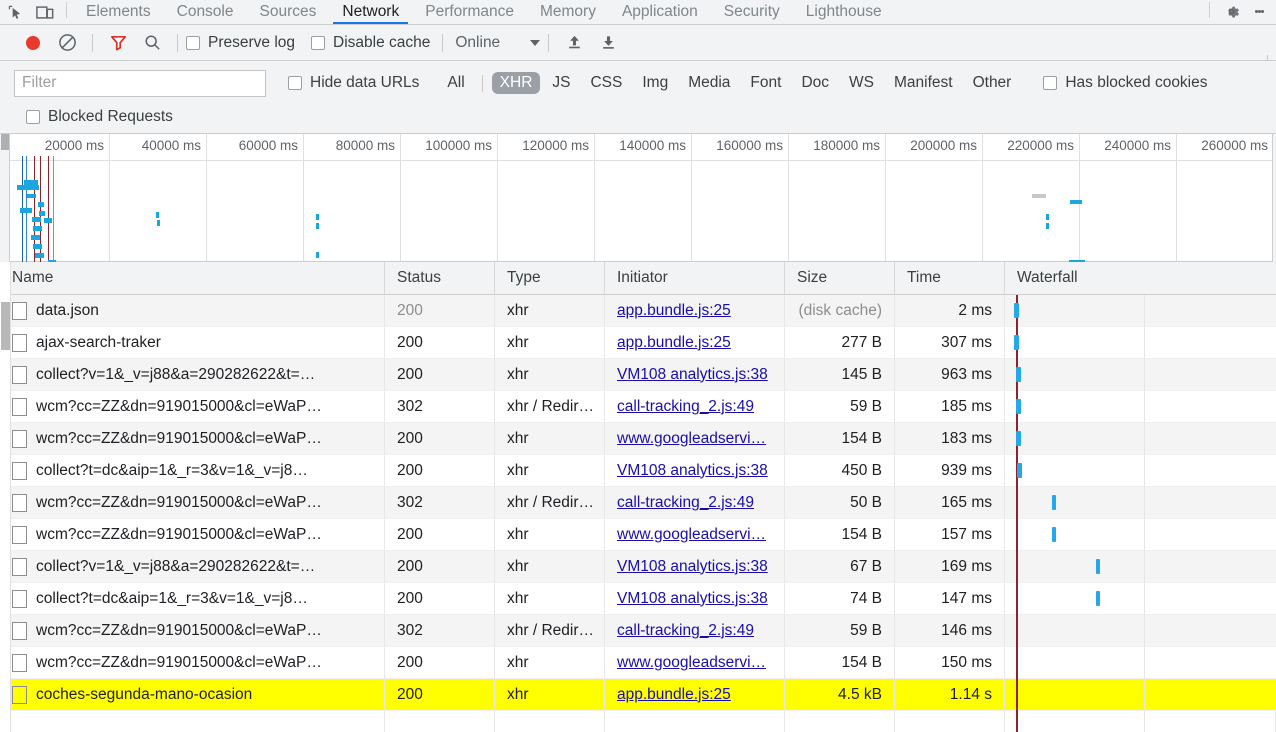  I want to click on preserve-log-checkbox: Preserve log, so click(240, 43).